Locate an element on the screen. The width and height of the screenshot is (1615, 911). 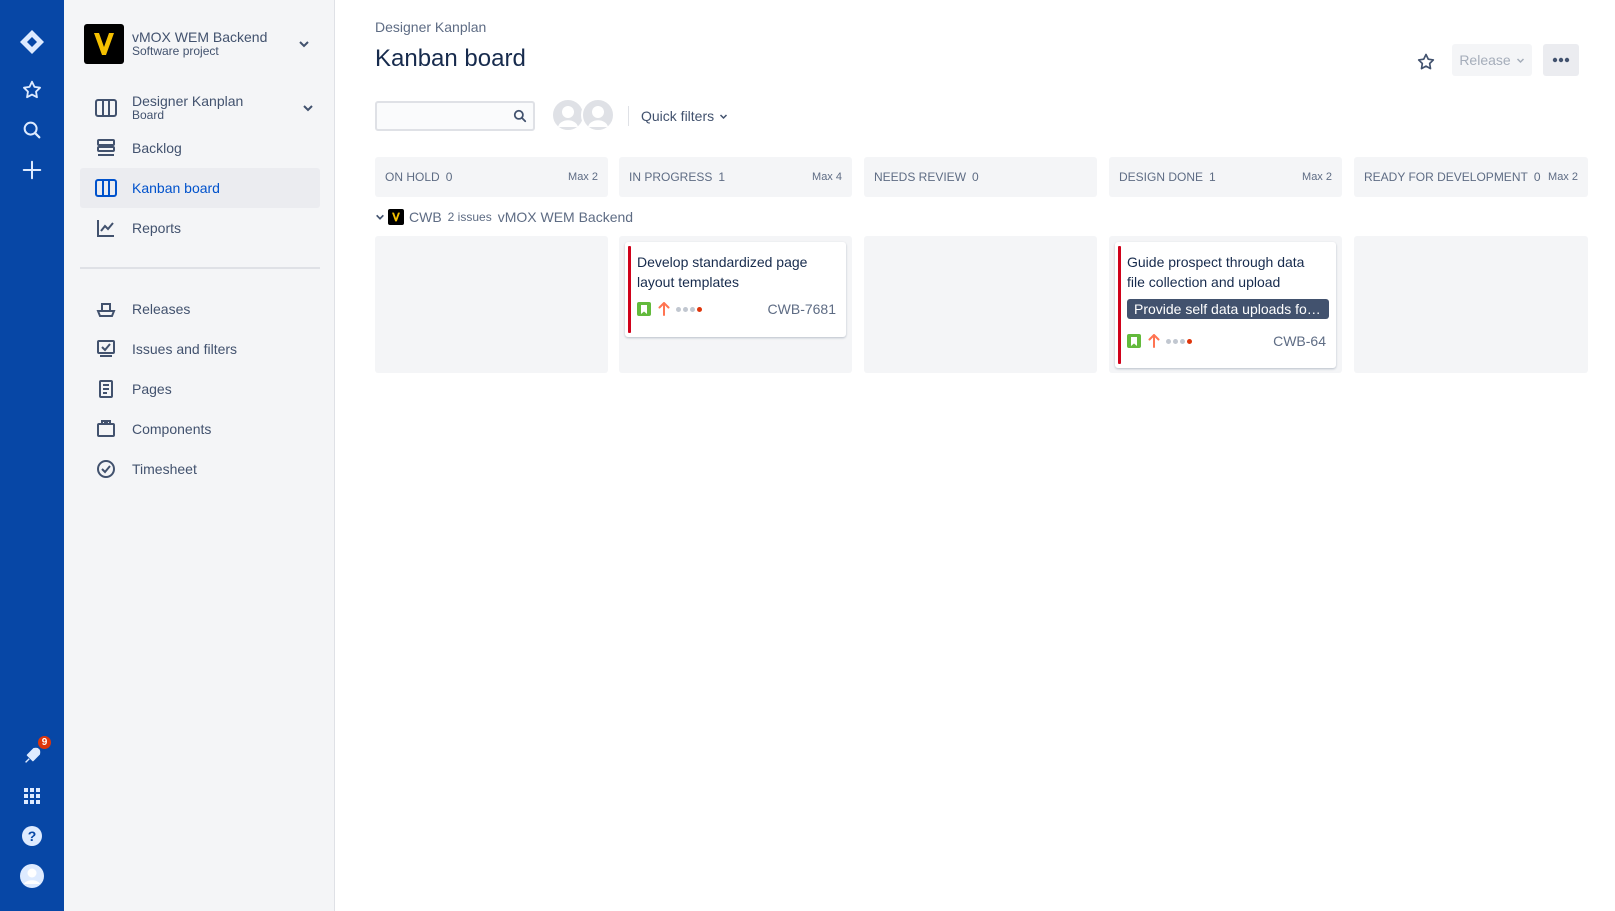
sidebar-item-timesheet: Timesheet is located at coordinates (200, 469).